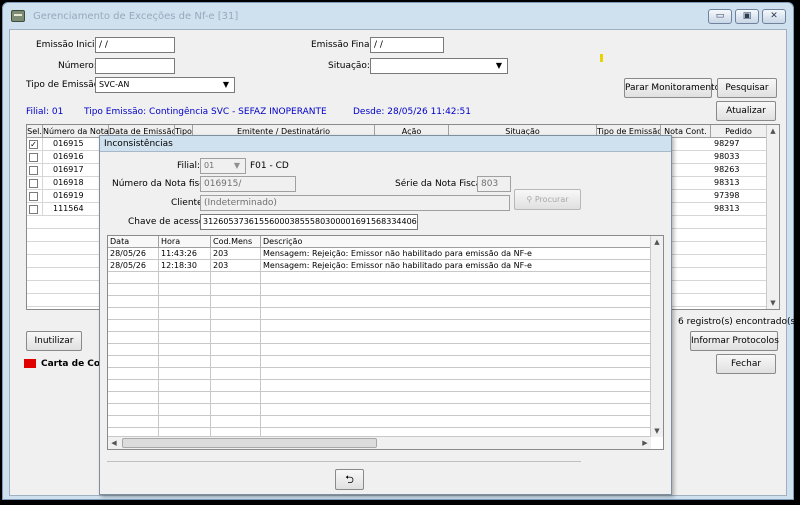  I want to click on parar-monitoramento-button: Parar Monitoramento, so click(672, 88).